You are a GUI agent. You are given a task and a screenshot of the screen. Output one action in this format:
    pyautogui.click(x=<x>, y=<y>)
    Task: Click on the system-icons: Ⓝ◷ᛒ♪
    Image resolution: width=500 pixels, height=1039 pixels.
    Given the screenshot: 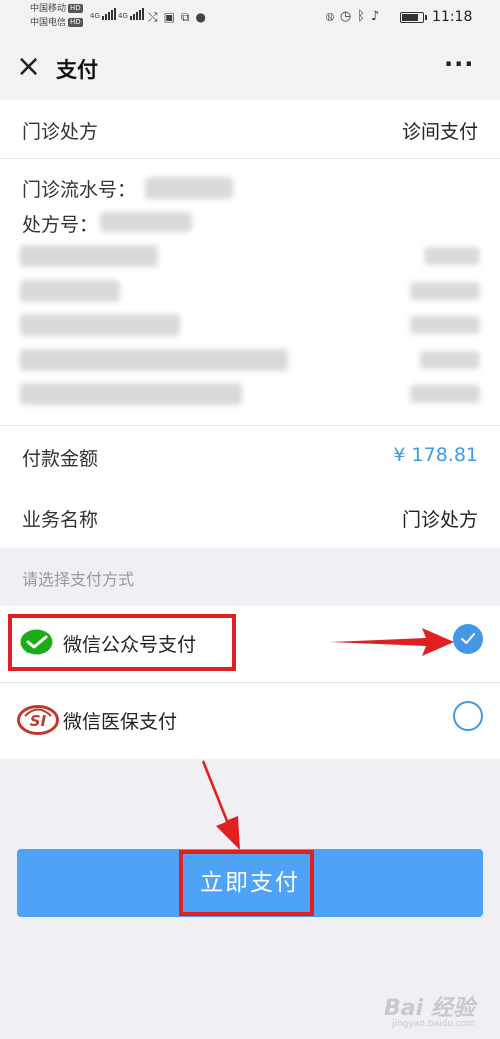 What is the action you would take?
    pyautogui.click(x=355, y=16)
    